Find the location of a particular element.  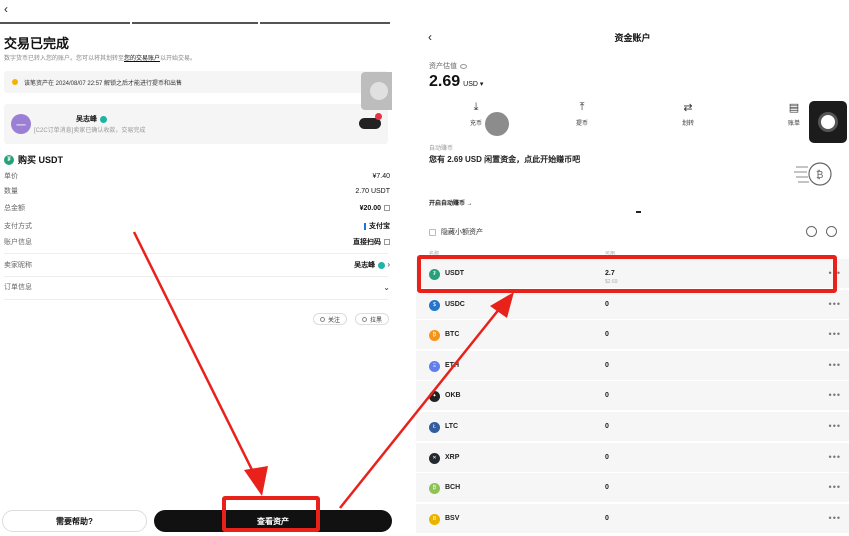

action-label: 账单 is located at coordinates (793, 124).